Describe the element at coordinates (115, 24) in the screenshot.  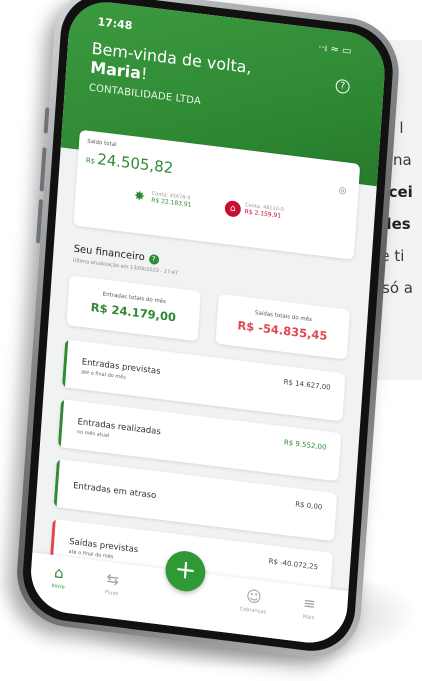
I see `status-time: 17:48` at that location.